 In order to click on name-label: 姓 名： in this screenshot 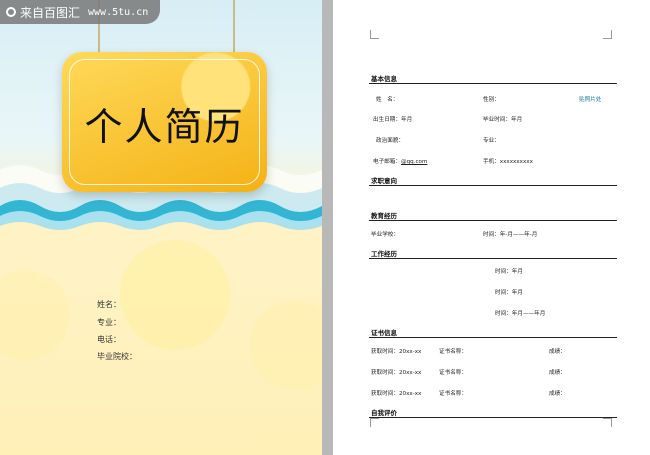, I will do `click(387, 100)`.